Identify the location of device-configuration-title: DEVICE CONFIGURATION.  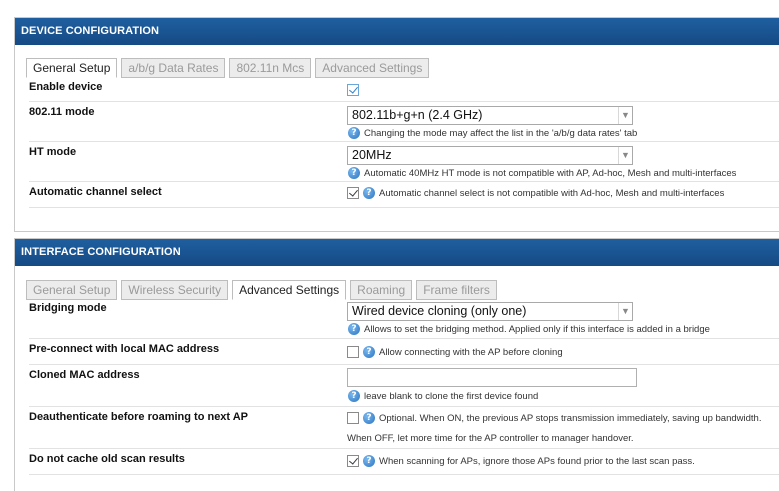
(397, 31).